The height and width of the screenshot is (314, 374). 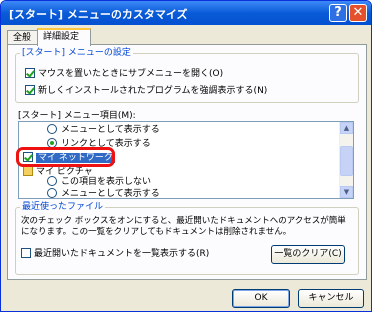 What do you see at coordinates (153, 91) in the screenshot?
I see `highlight-new-programs-label: 新しくインストールされたプログラムを強調表示する(N)` at bounding box center [153, 91].